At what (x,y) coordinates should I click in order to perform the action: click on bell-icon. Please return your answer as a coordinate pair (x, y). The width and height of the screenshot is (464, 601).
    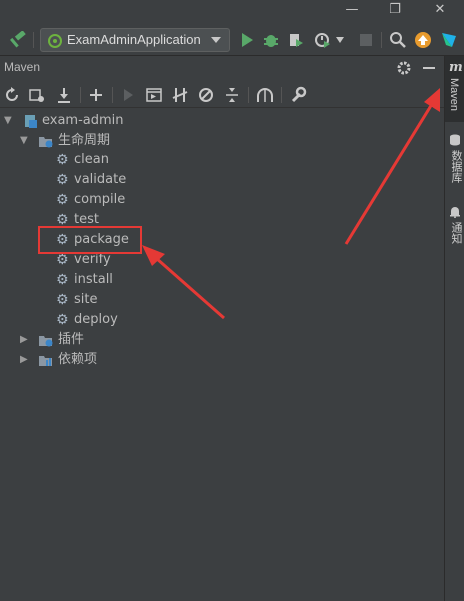
    Looking at the image, I should click on (455, 212).